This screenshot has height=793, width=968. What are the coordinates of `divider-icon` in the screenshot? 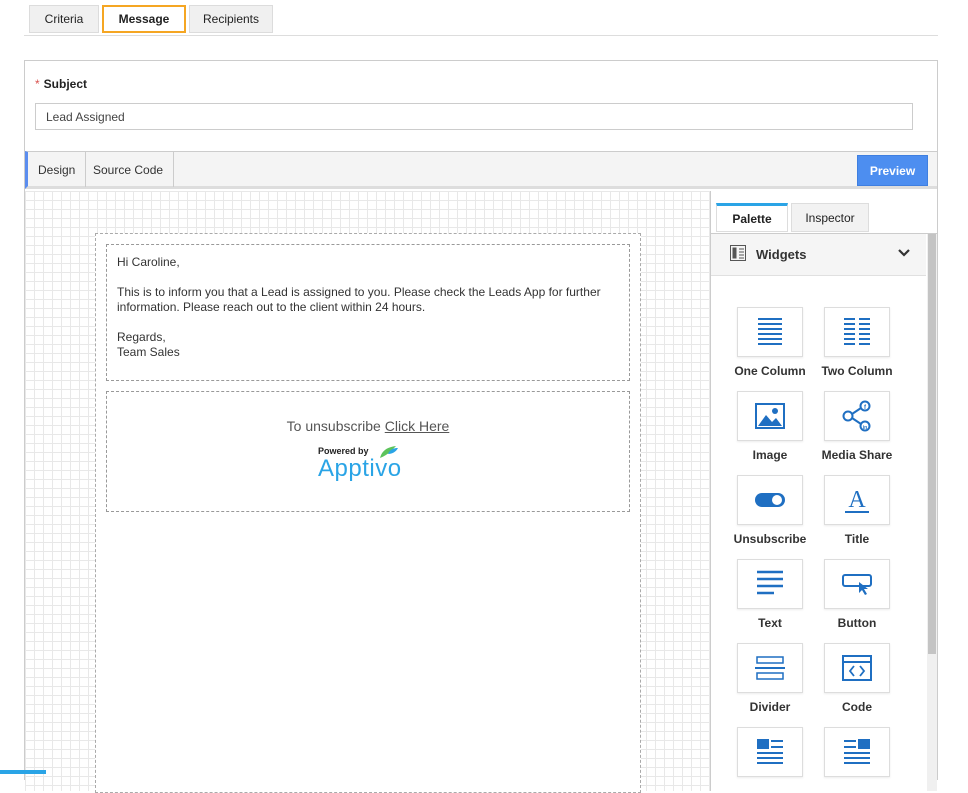 It's located at (770, 668).